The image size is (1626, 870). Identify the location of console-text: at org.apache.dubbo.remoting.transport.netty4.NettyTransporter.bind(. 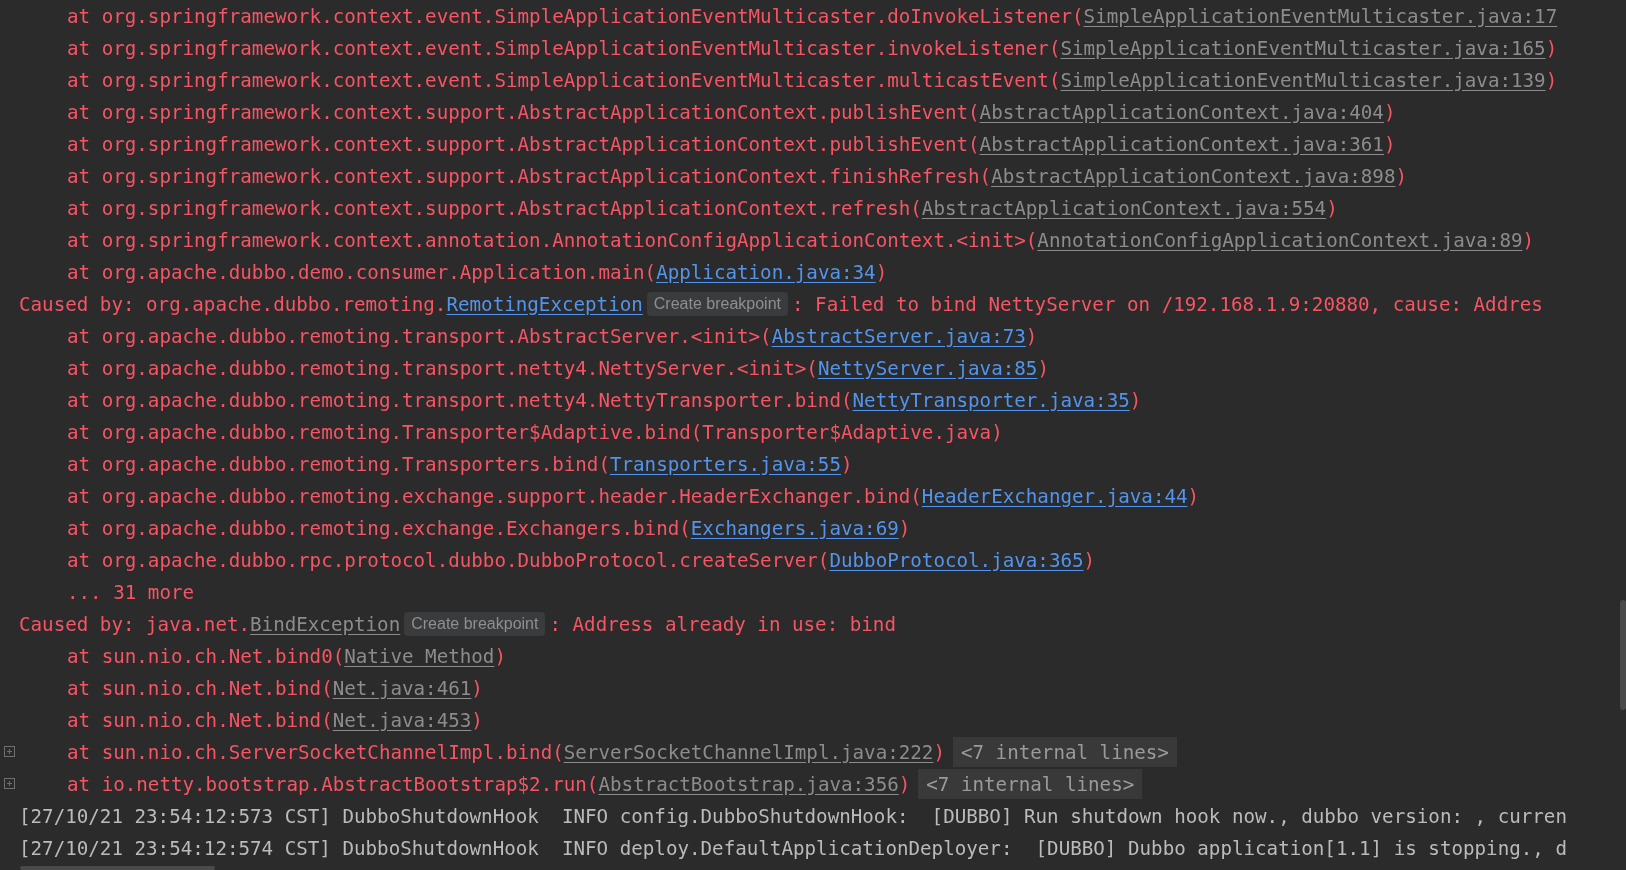
(460, 400).